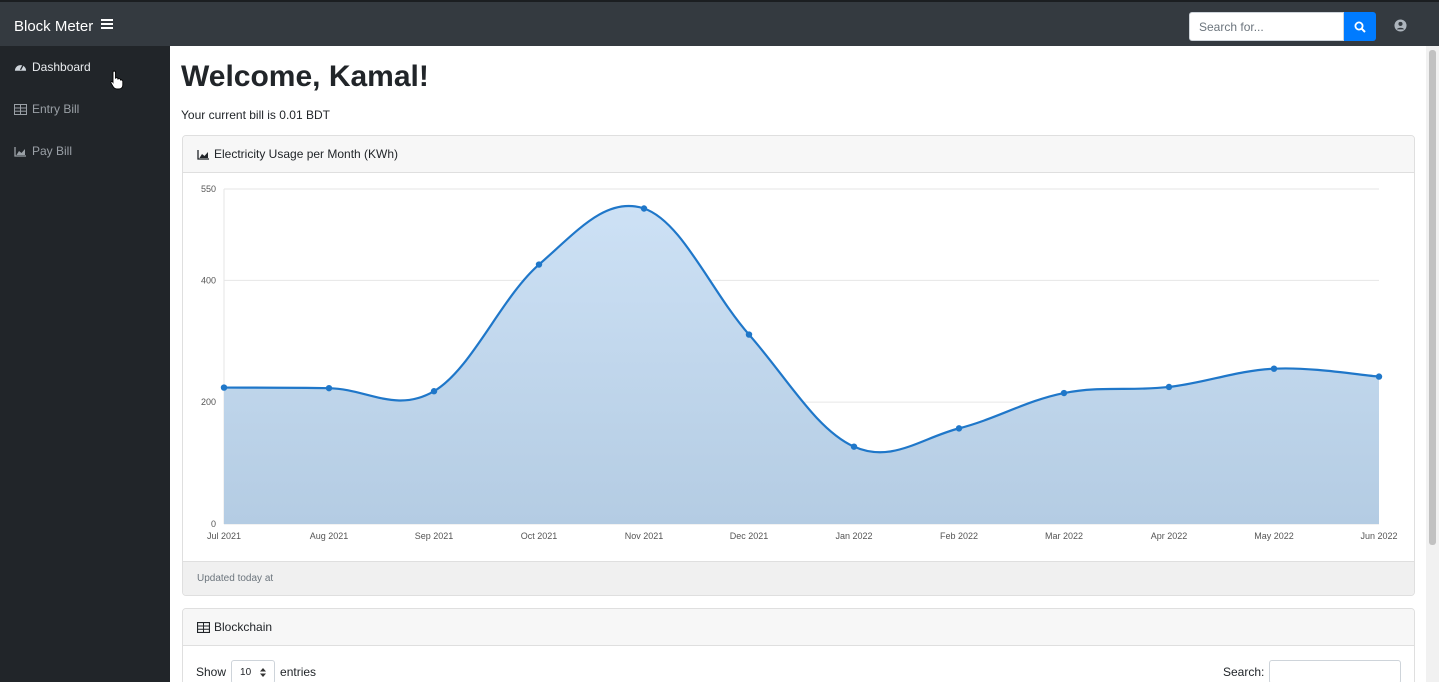  What do you see at coordinates (798, 578) in the screenshot?
I see `card-footer: Updated today at` at bounding box center [798, 578].